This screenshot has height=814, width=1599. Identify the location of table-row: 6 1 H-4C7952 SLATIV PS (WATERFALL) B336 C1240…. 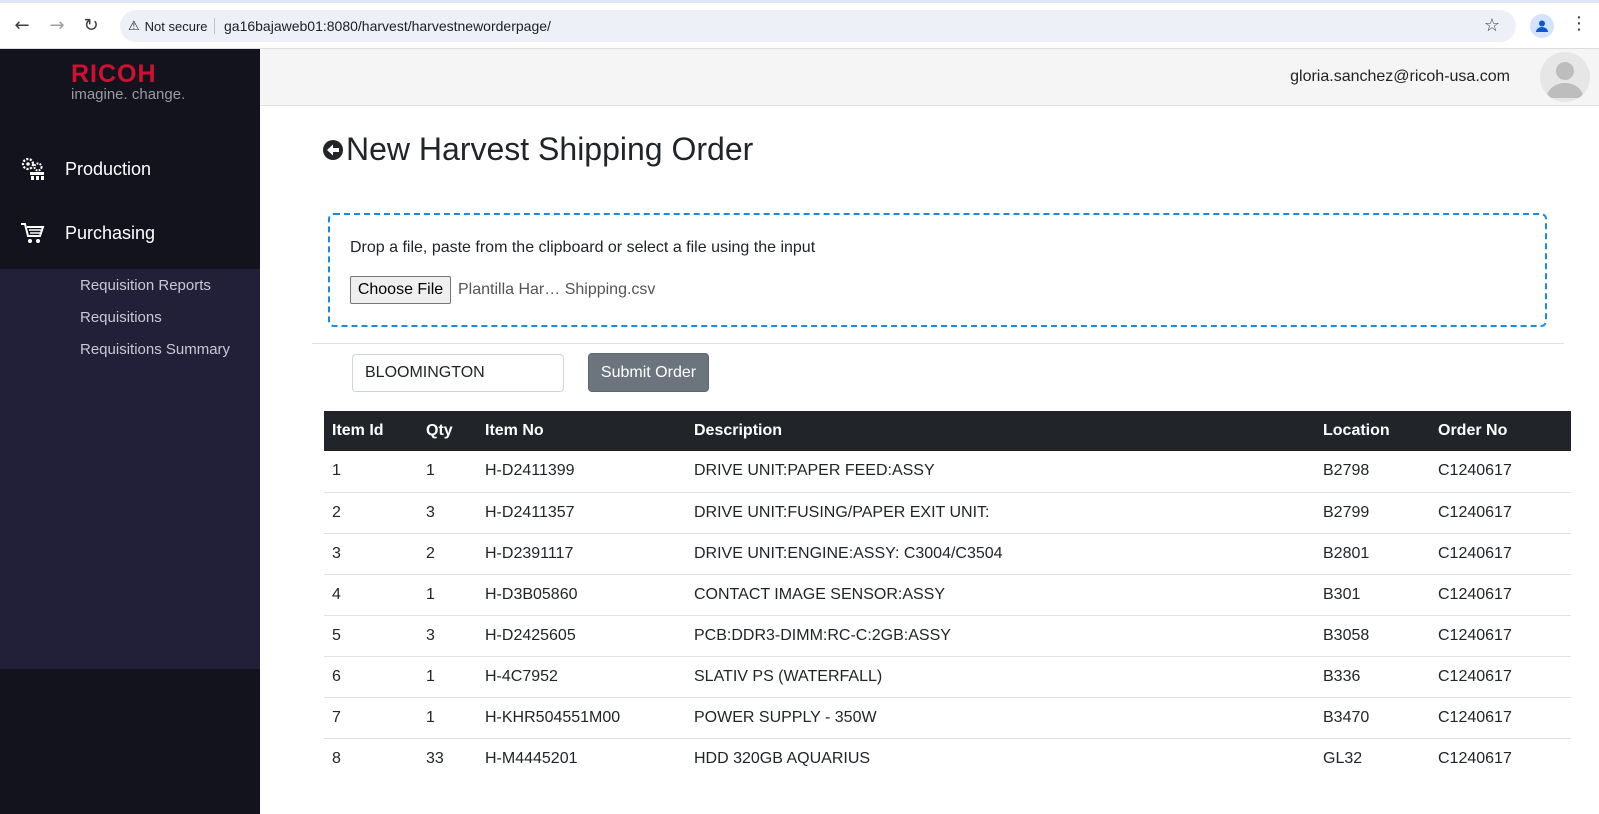
(947, 677).